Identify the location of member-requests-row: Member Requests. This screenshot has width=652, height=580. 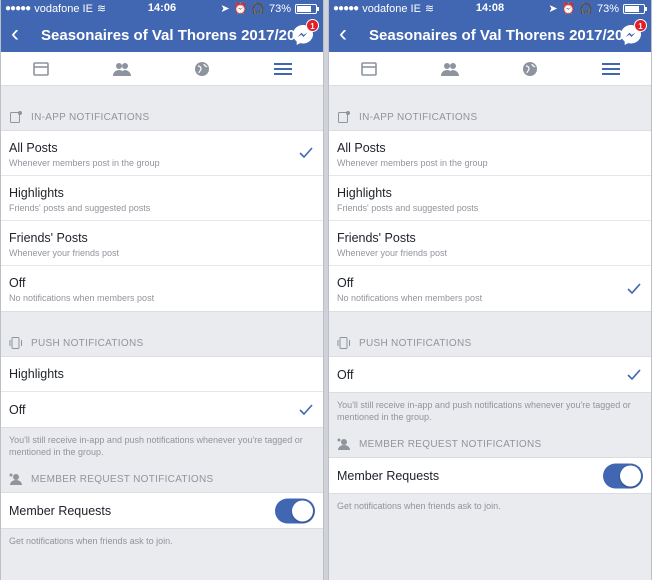
(490, 475).